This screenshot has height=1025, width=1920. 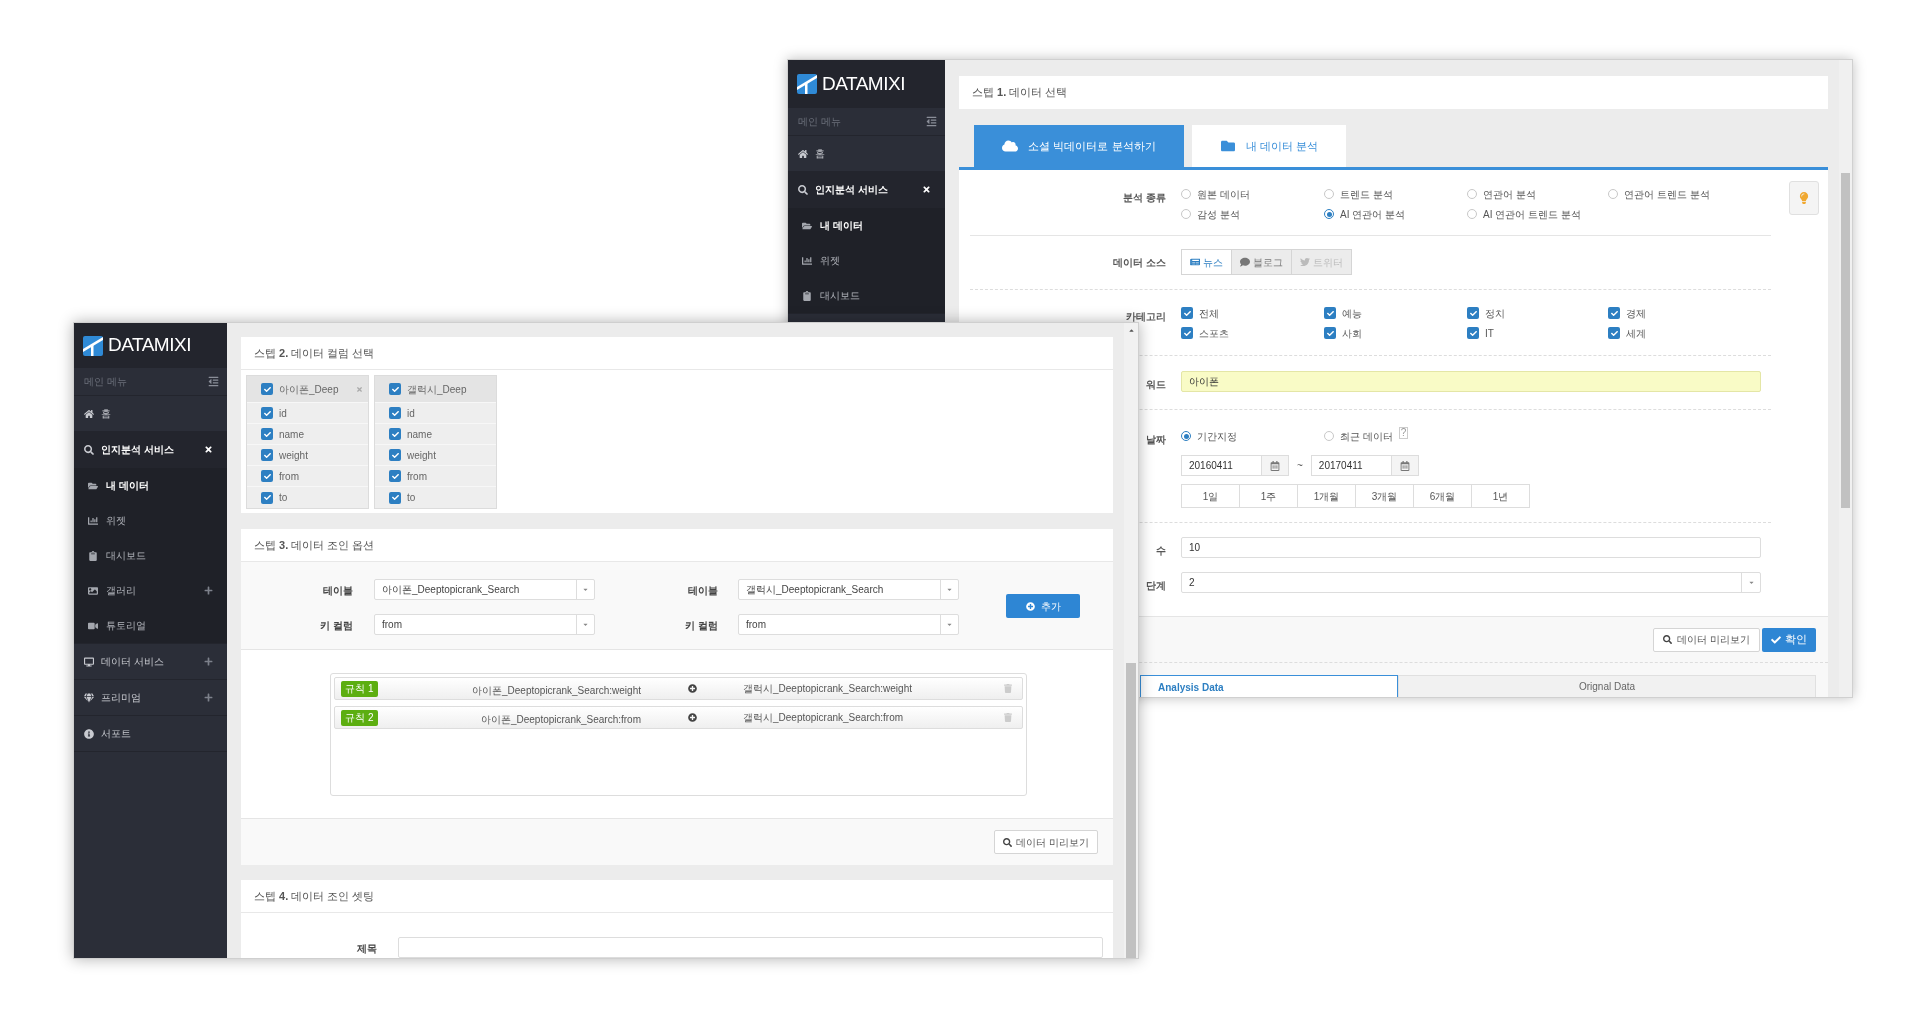 I want to click on info-icon, so click(x=89, y=733).